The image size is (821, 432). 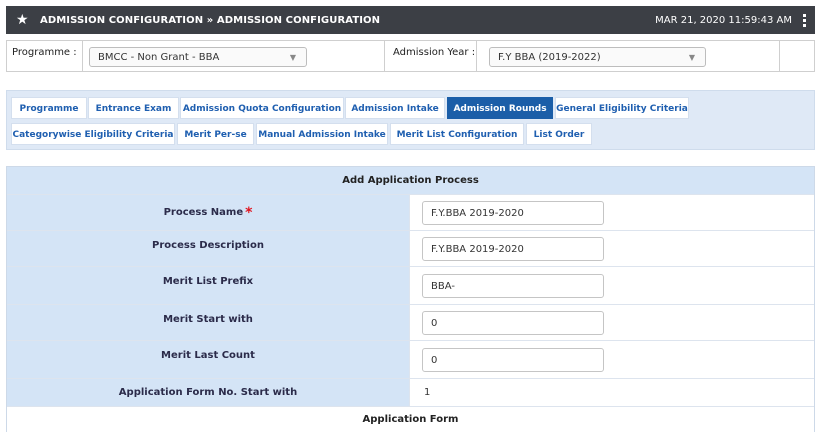 What do you see at coordinates (457, 134) in the screenshot?
I see `tab-merit-list-configuration: Merit List Configuration` at bounding box center [457, 134].